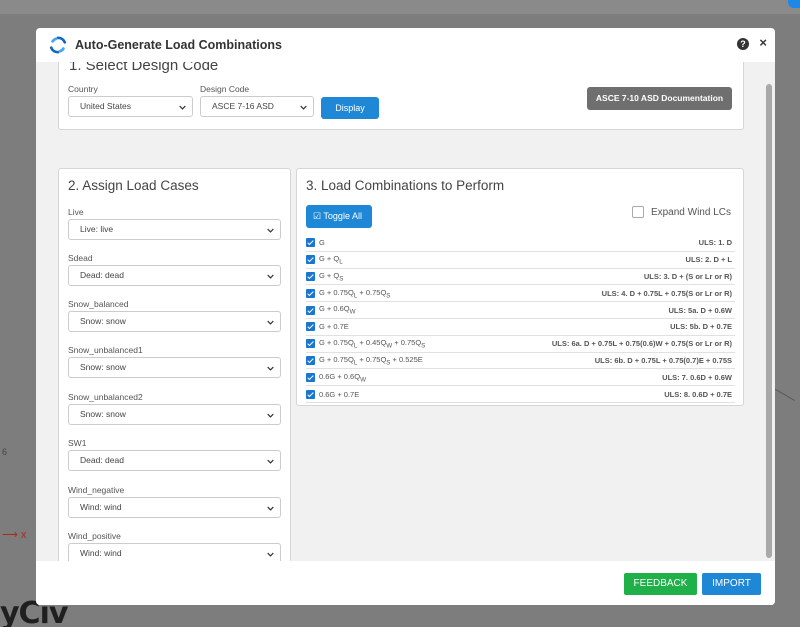 The image size is (800, 627). What do you see at coordinates (763, 42) in the screenshot?
I see `close-icon: ×` at bounding box center [763, 42].